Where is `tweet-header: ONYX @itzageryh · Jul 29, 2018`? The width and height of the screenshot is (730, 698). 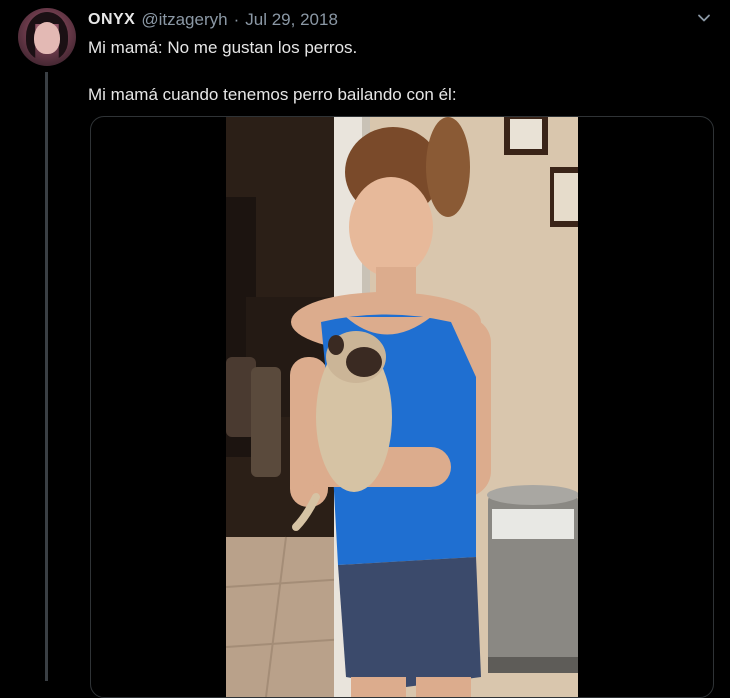 tweet-header: ONYX @itzageryh · Jul 29, 2018 is located at coordinates (213, 20).